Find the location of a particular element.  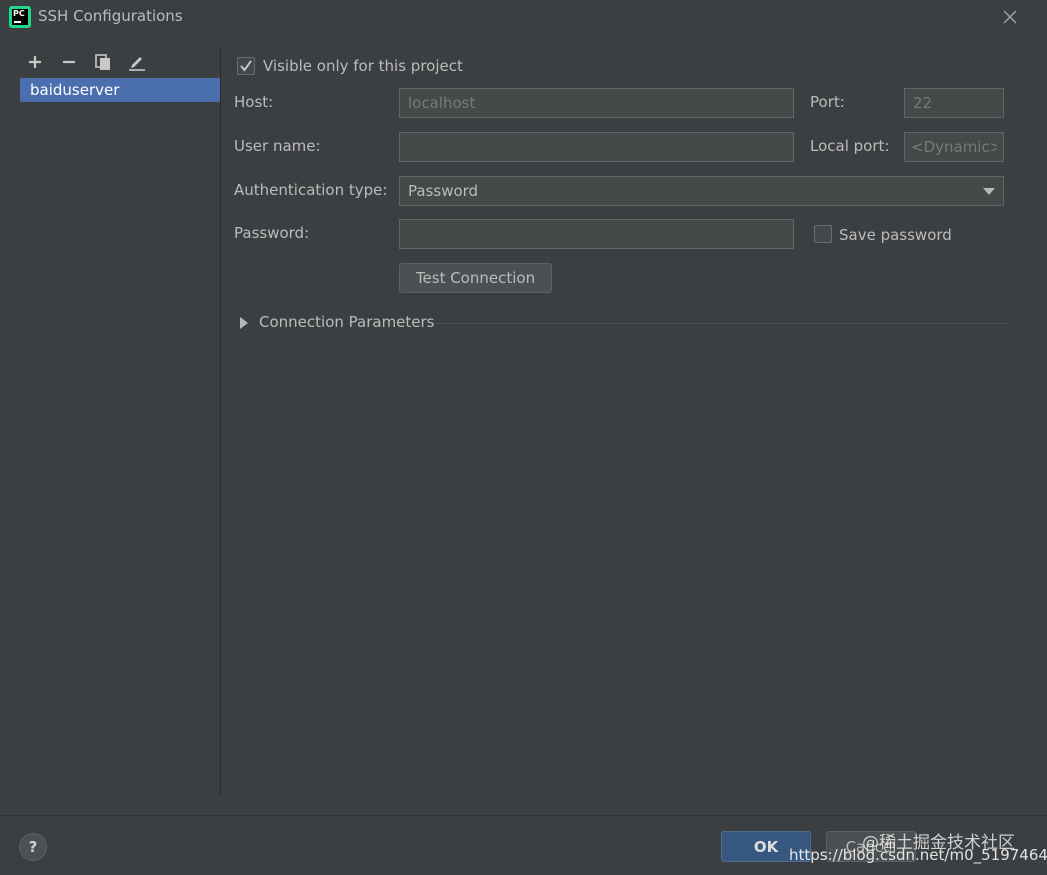

visible-only-checkbox is located at coordinates (246, 66).